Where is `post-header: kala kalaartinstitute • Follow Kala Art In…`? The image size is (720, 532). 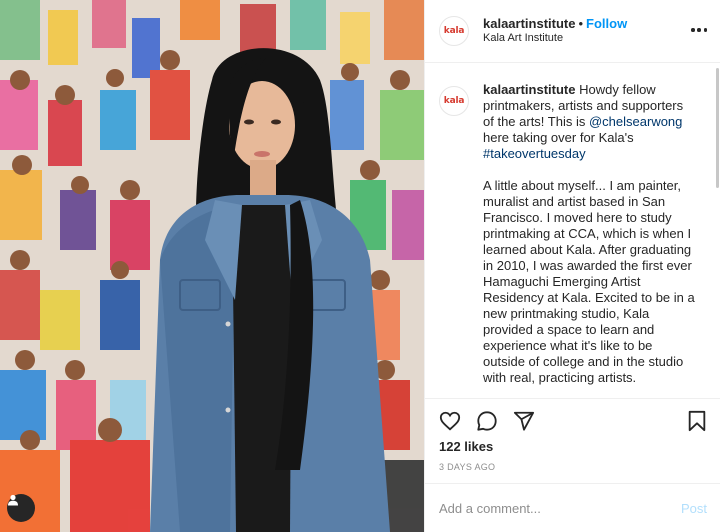 post-header: kala kalaartinstitute • Follow Kala Art In… is located at coordinates (572, 31).